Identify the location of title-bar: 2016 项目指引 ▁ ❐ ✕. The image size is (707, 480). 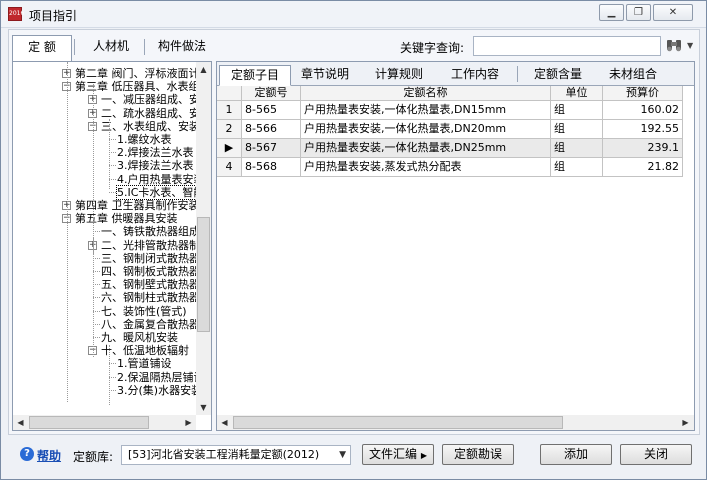
(353, 14).